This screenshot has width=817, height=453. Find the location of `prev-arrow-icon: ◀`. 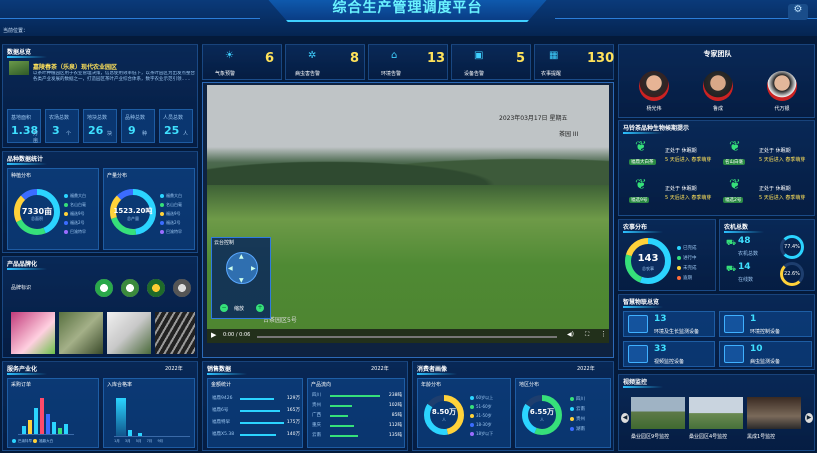

prev-arrow-icon: ◀ is located at coordinates (625, 418).